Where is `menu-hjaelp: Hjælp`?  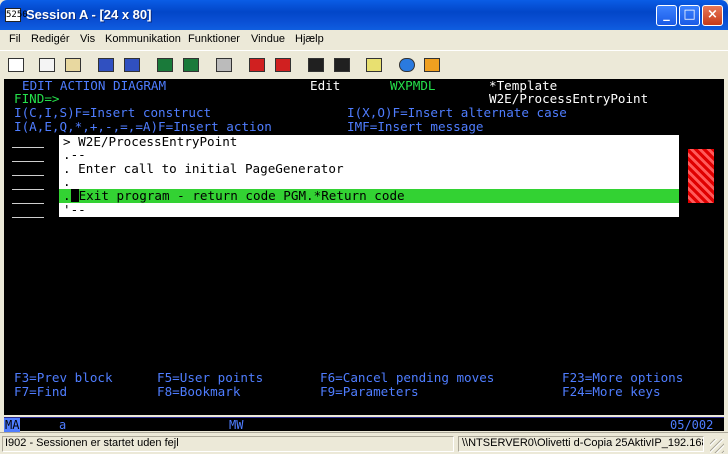
menu-hjaelp: Hjælp is located at coordinates (309, 39).